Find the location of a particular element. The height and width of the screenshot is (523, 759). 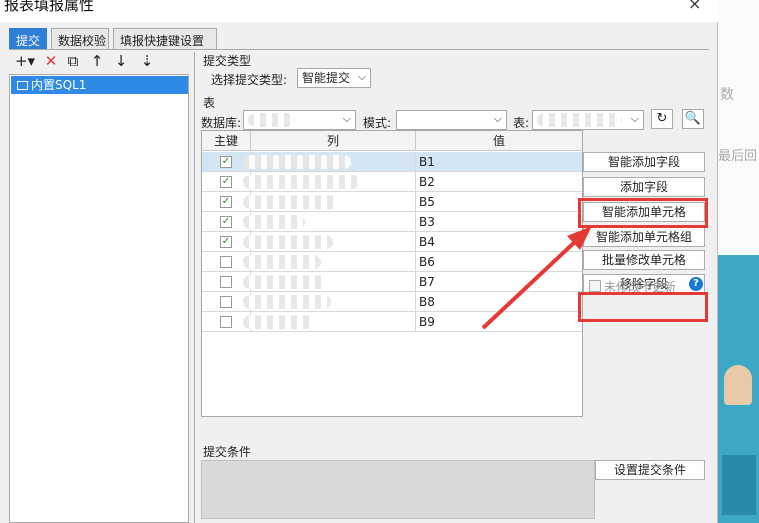

background-window: 数 最后回 is located at coordinates (738, 261).